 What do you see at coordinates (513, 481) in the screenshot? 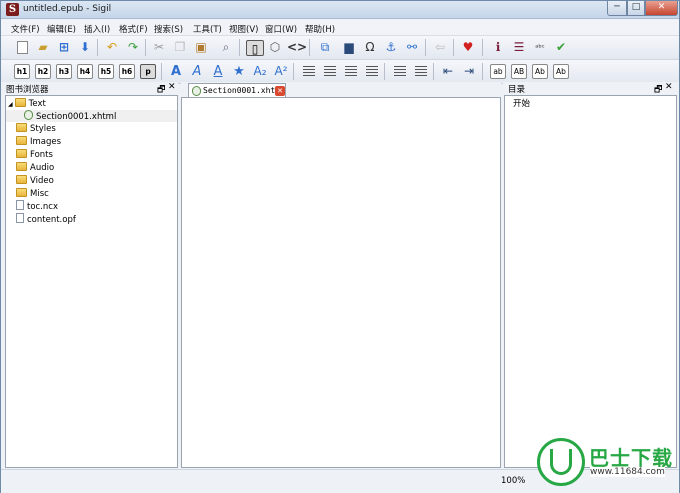
I see `zoom-level: 100%` at bounding box center [513, 481].